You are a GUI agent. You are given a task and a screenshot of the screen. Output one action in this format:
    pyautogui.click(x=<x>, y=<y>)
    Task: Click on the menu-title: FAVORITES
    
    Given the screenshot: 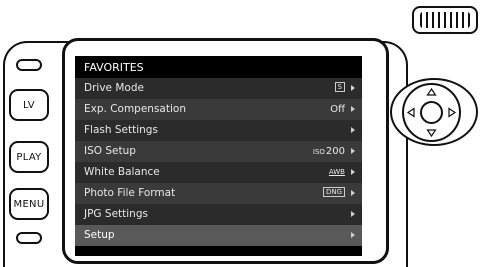 What is the action you would take?
    pyautogui.click(x=218, y=67)
    